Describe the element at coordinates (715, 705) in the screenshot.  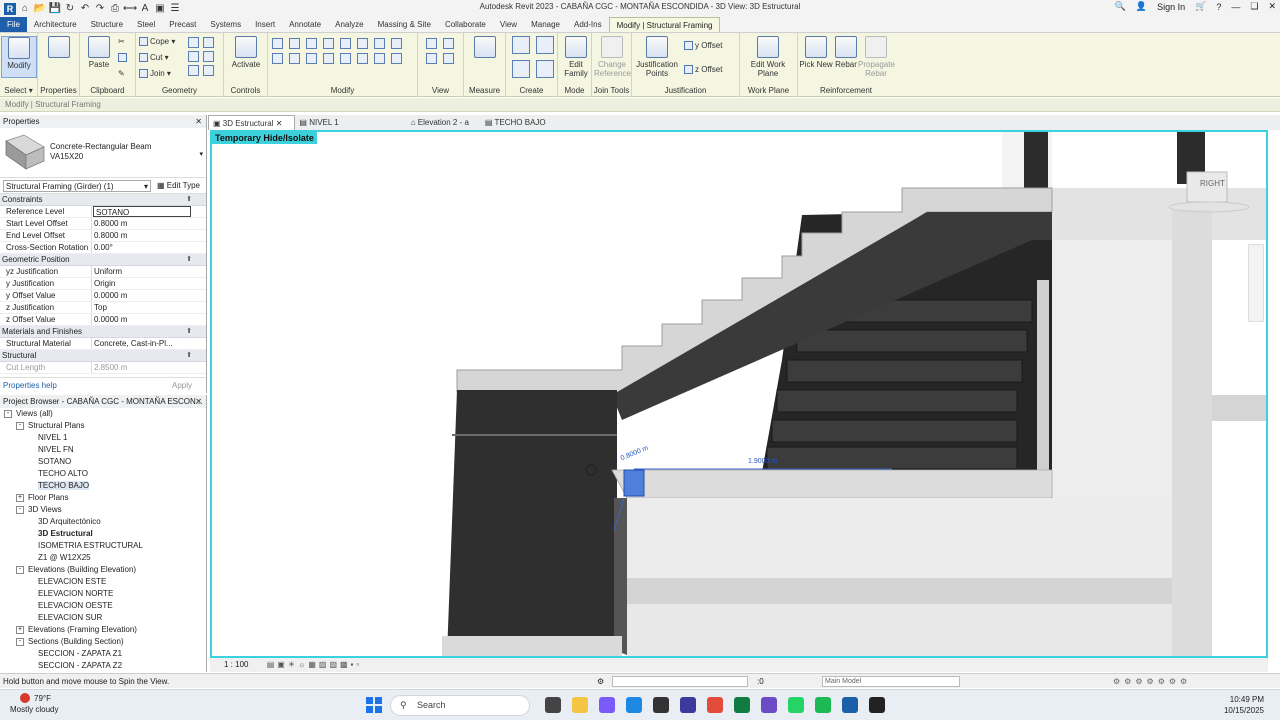
I see `chrome-icon` at that location.